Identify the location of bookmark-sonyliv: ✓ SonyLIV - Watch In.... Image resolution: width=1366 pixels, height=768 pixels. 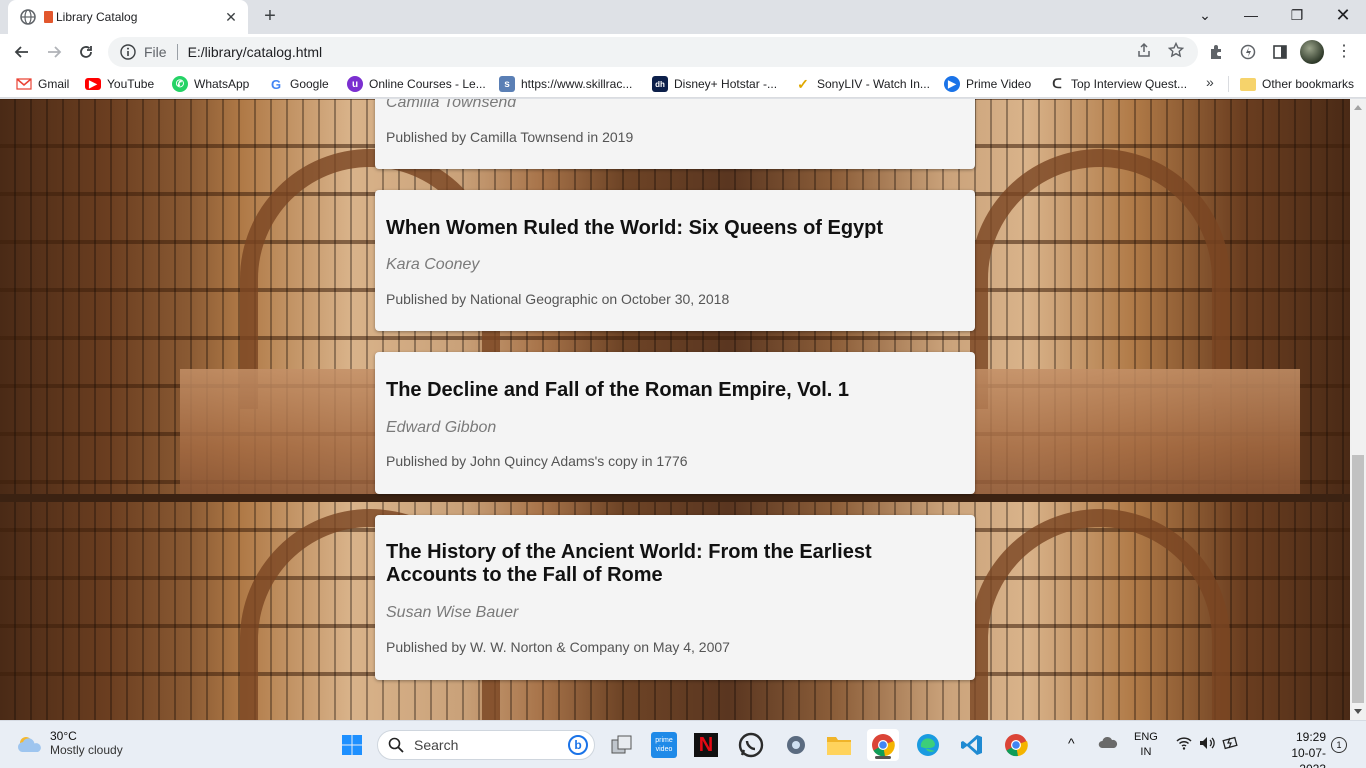
(862, 84).